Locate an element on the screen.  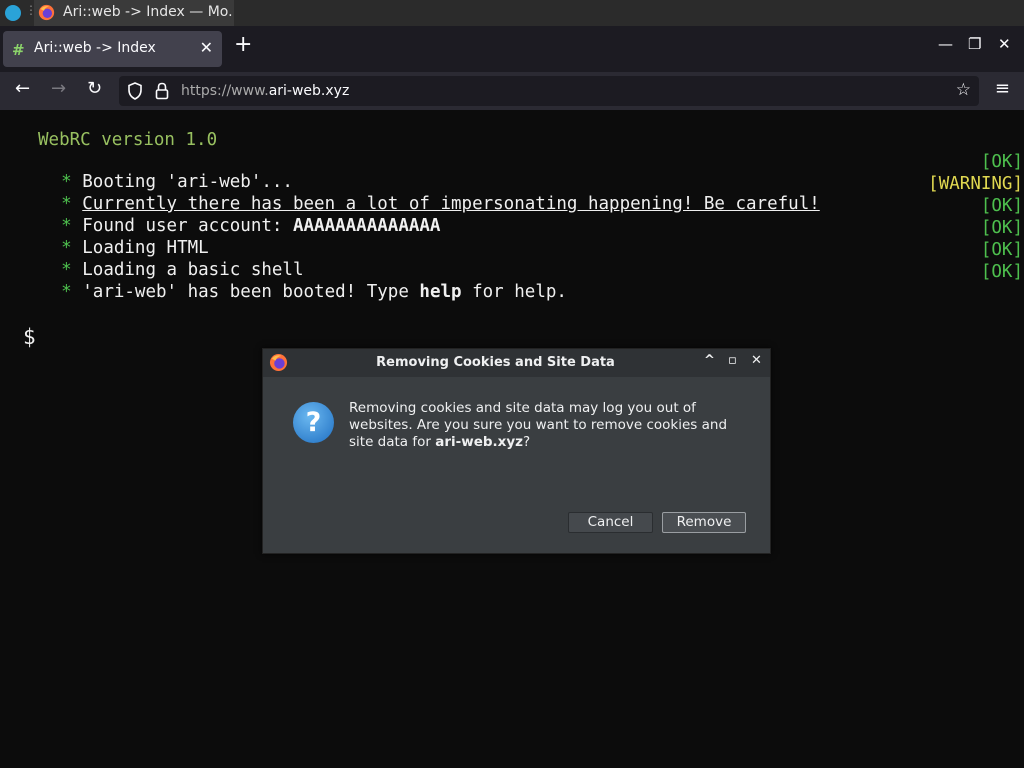
url-domain: ari-web.xyz is located at coordinates (309, 91).